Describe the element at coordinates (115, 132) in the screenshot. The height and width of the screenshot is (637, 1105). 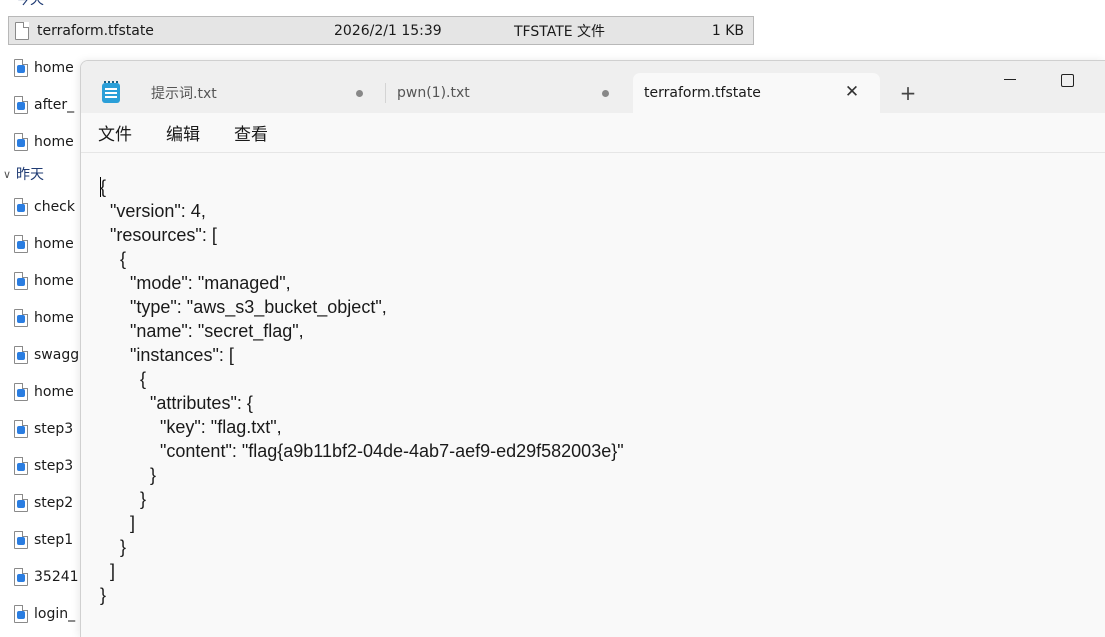
I see `menu-file: 文件` at that location.